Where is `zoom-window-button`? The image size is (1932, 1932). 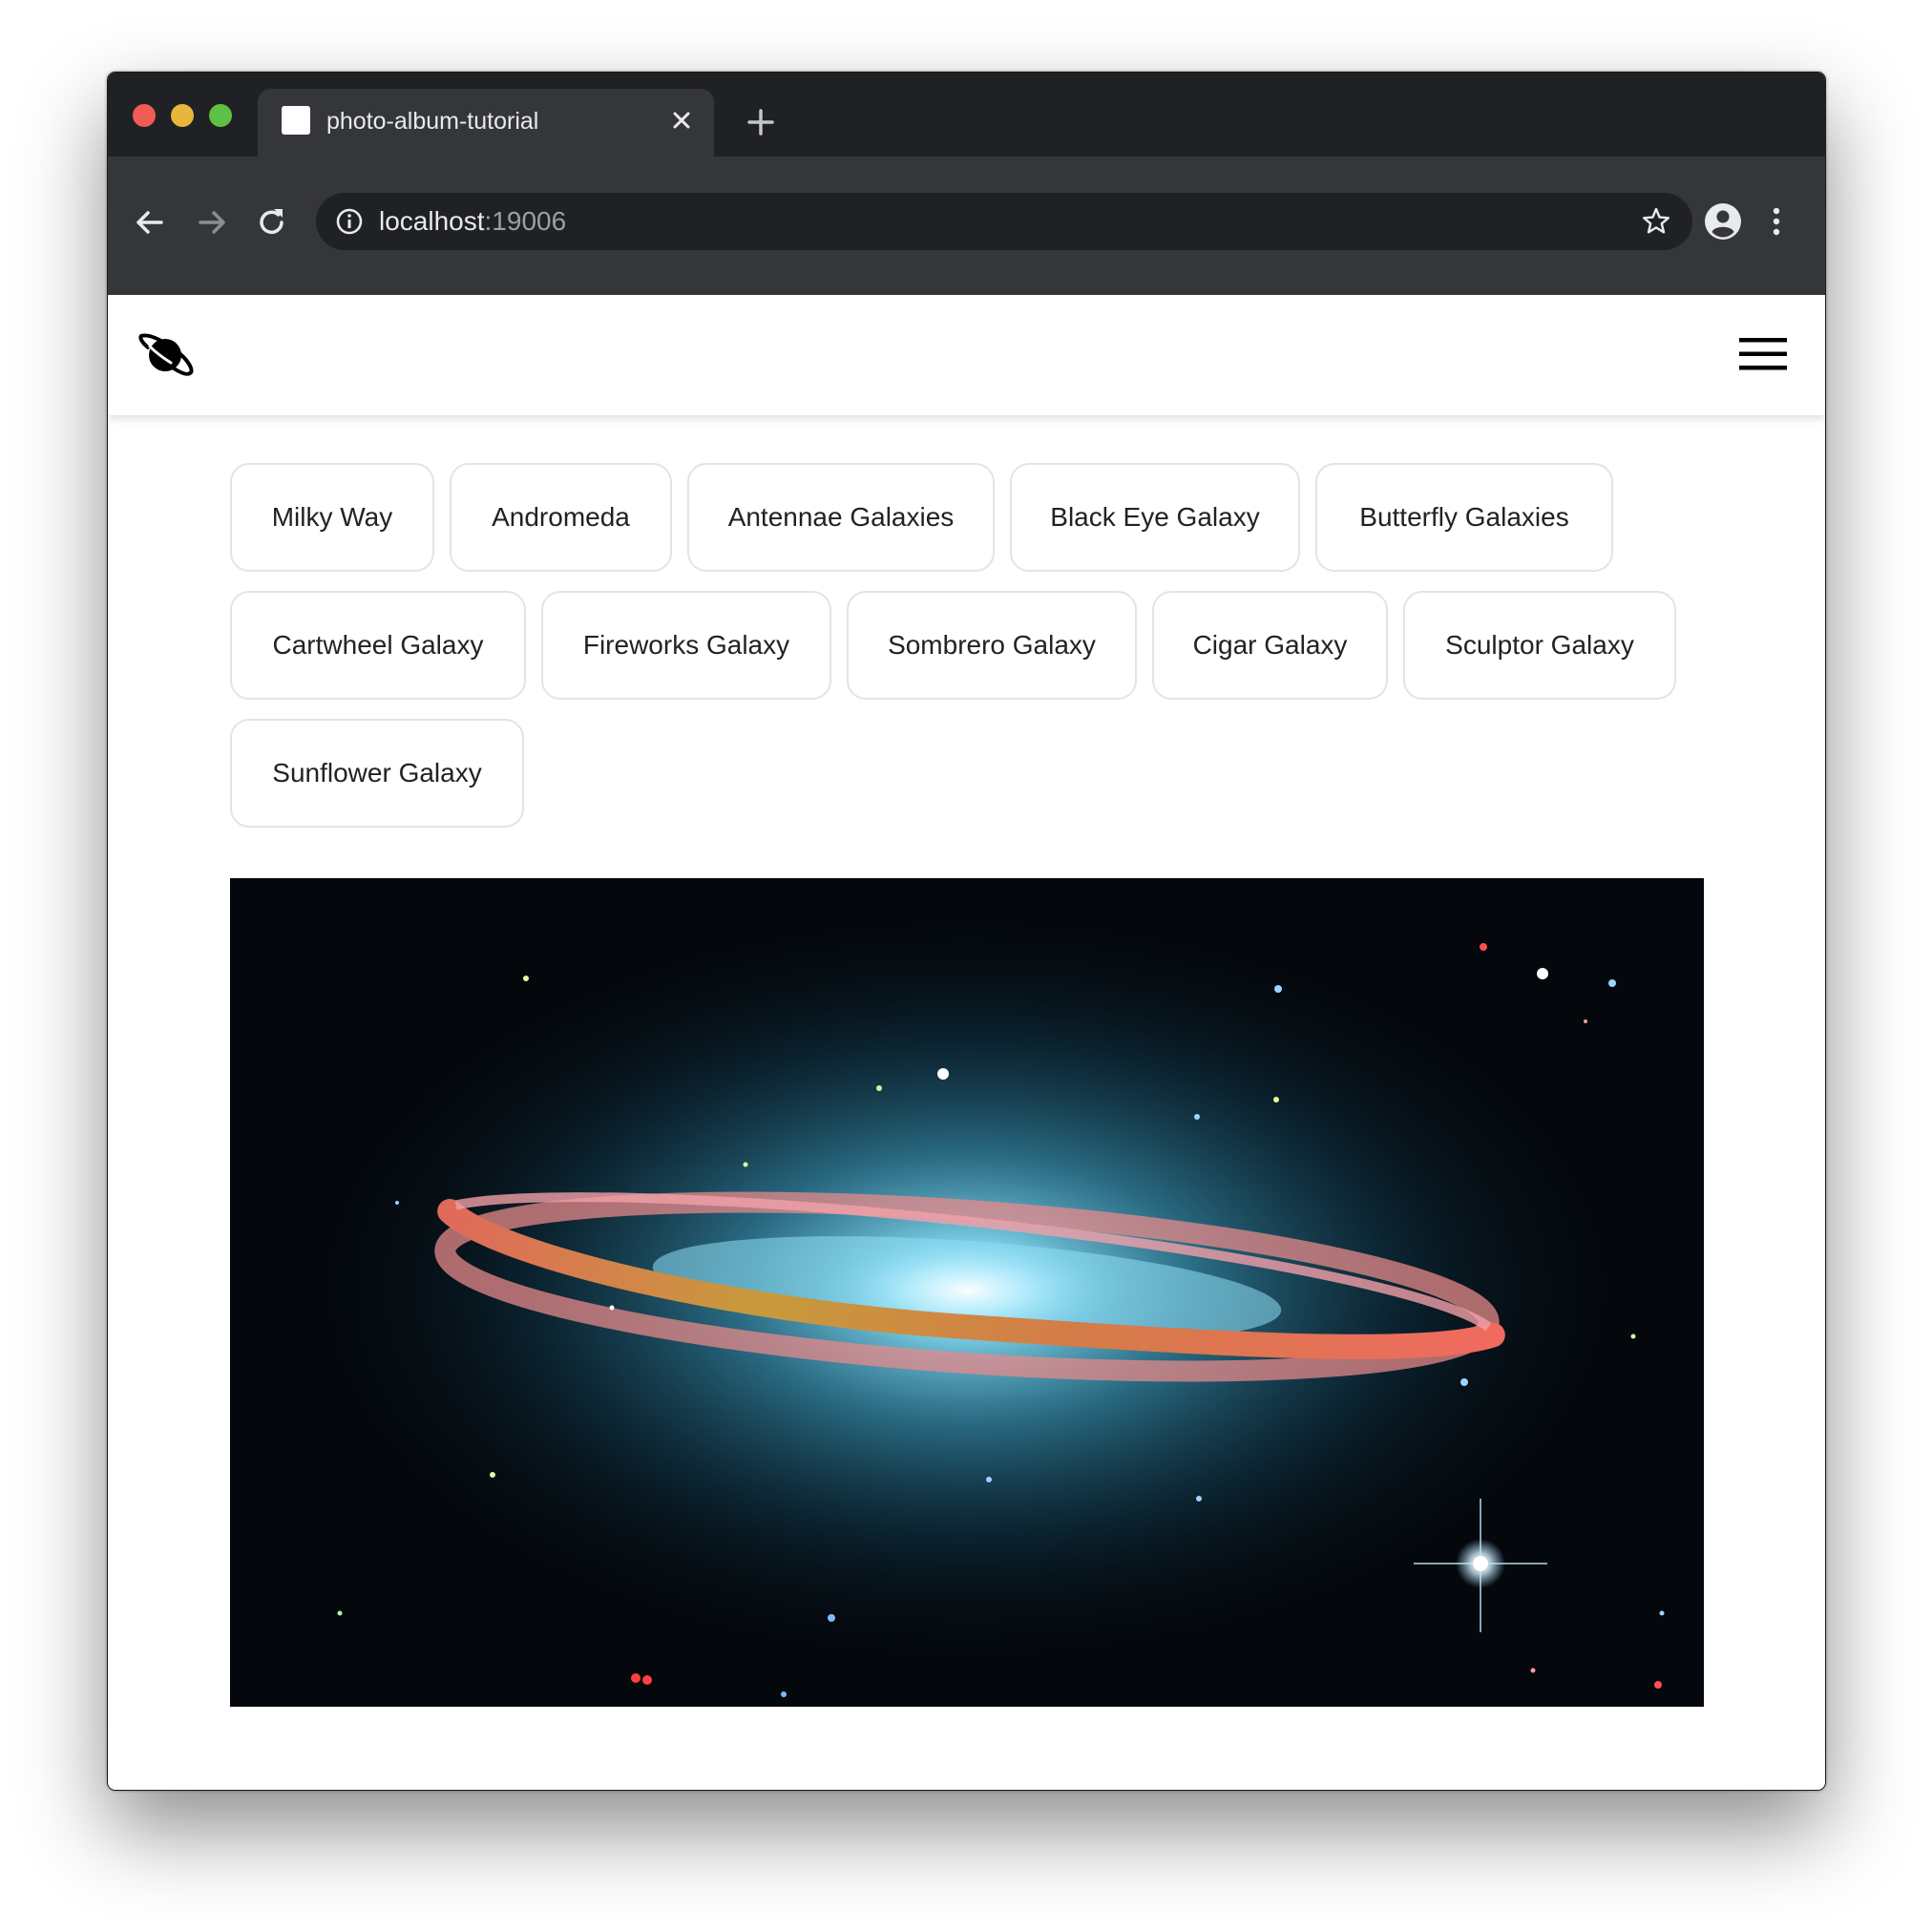
zoom-window-button is located at coordinates (220, 115).